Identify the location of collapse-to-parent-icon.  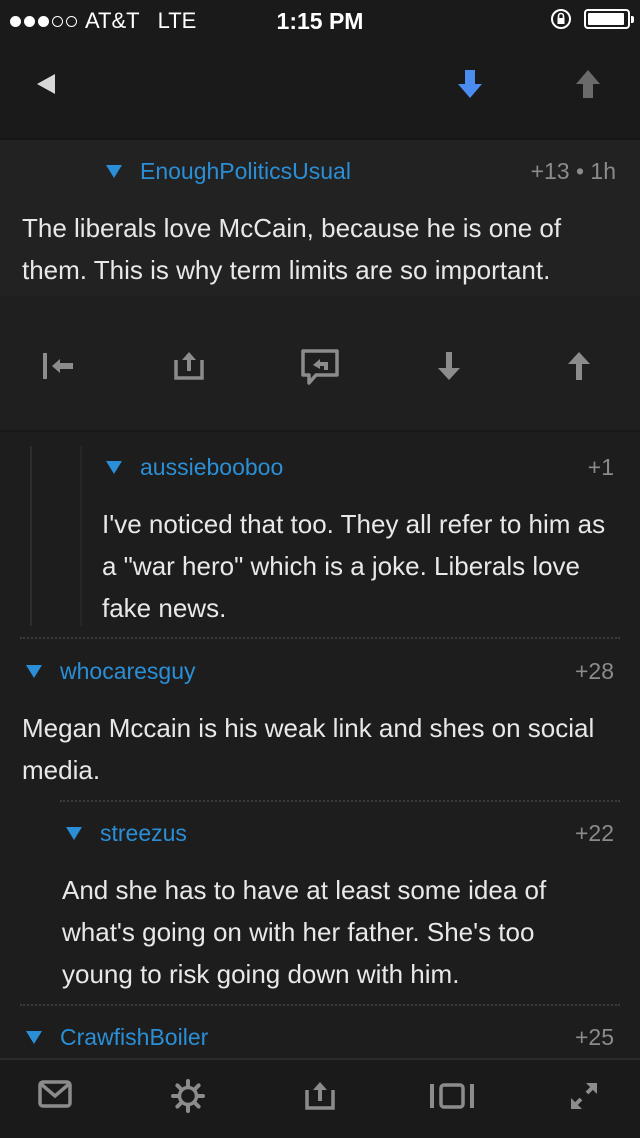
(58, 366).